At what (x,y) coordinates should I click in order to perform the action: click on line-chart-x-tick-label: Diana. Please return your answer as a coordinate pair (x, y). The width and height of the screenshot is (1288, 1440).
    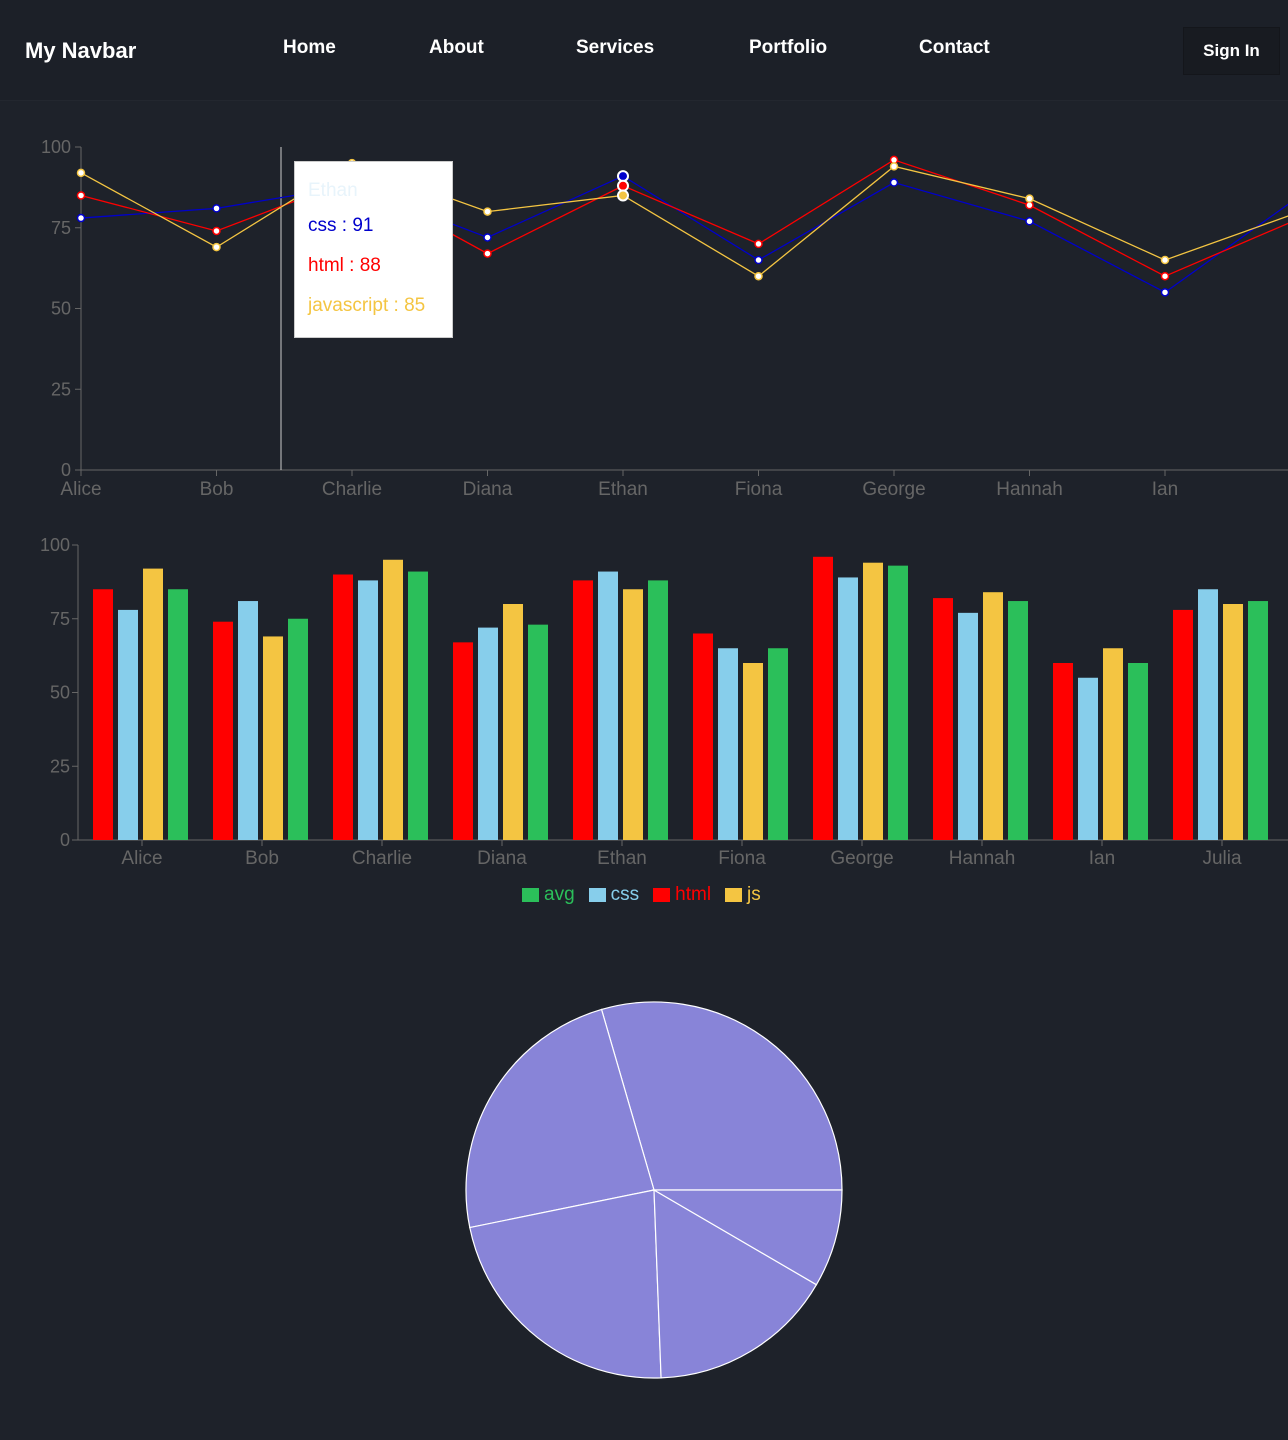
    Looking at the image, I should click on (488, 489).